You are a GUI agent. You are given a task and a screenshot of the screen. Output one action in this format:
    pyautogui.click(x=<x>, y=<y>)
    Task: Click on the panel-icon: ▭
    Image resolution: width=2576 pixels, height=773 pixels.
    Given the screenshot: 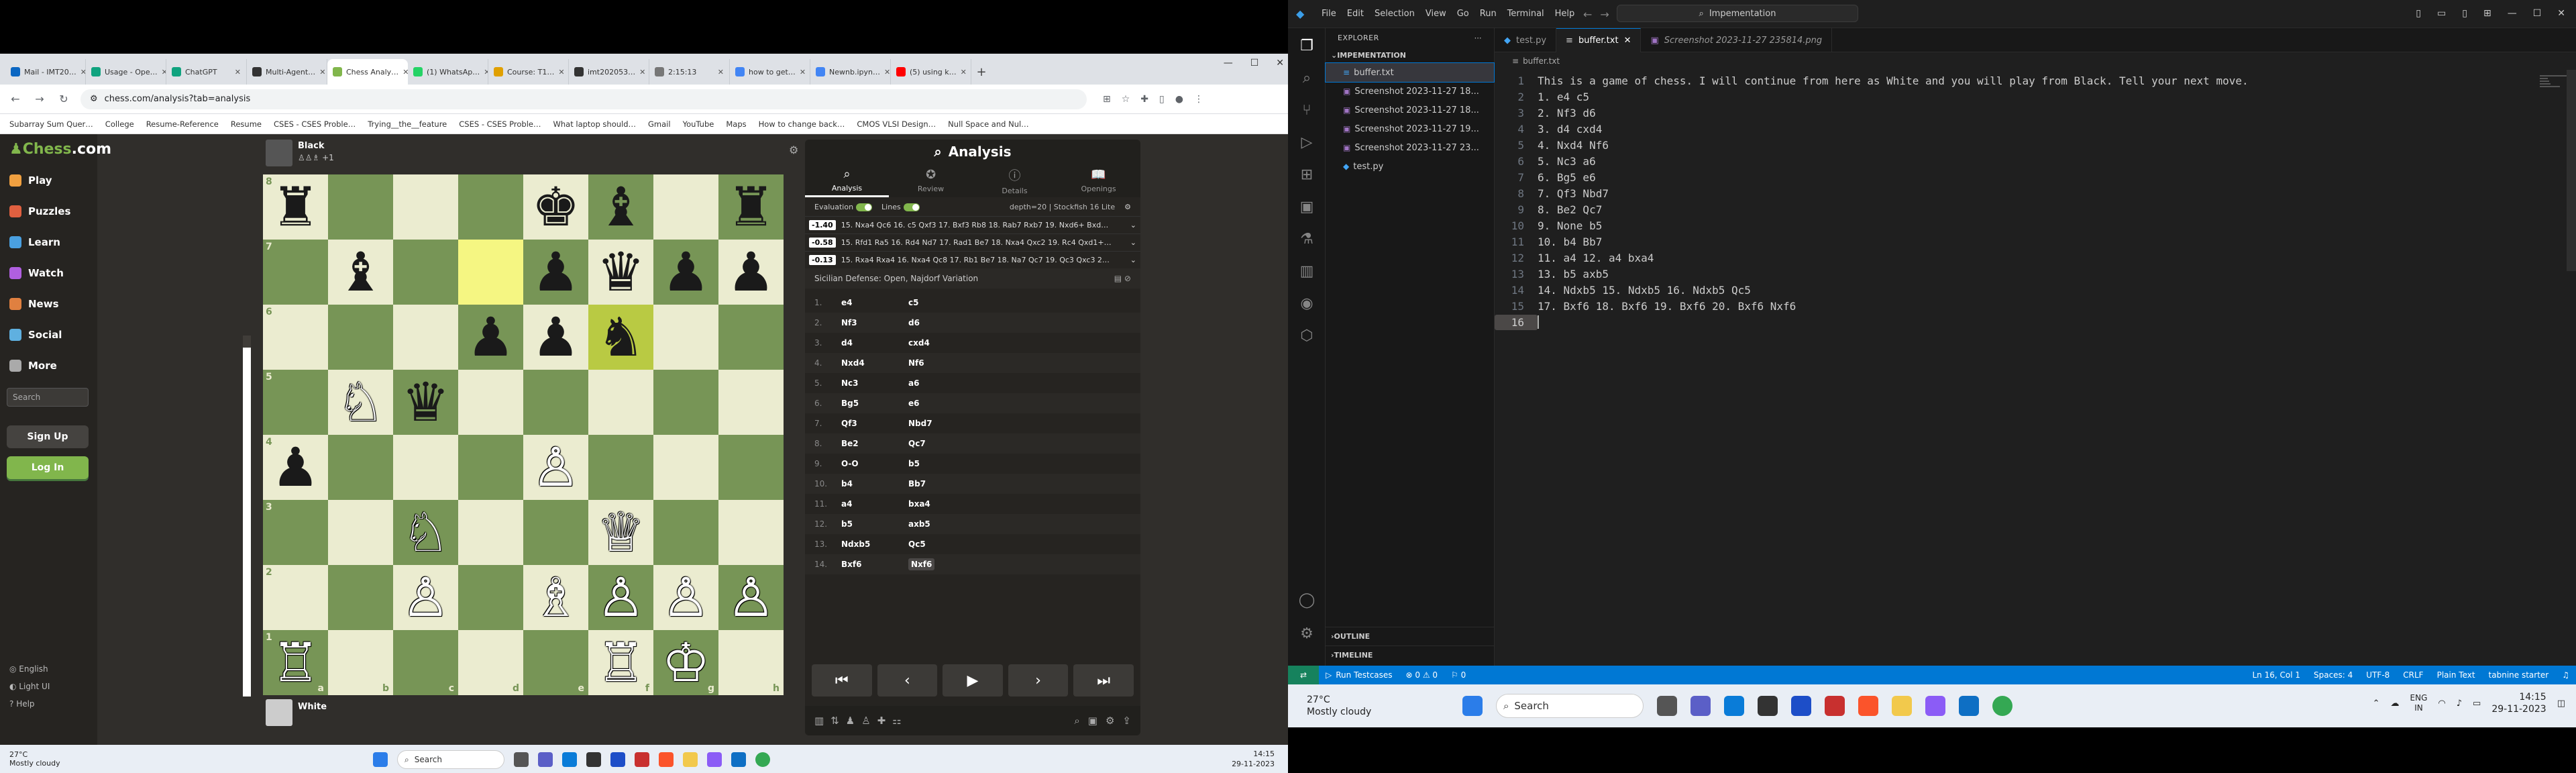 What is the action you would take?
    pyautogui.click(x=2441, y=13)
    